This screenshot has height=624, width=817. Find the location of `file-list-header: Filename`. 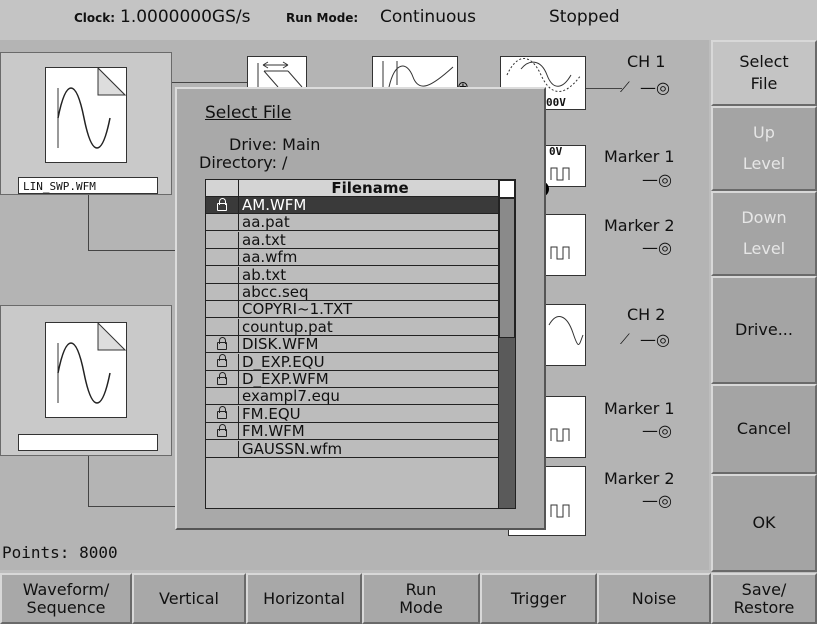

file-list-header: Filename is located at coordinates (352, 188).